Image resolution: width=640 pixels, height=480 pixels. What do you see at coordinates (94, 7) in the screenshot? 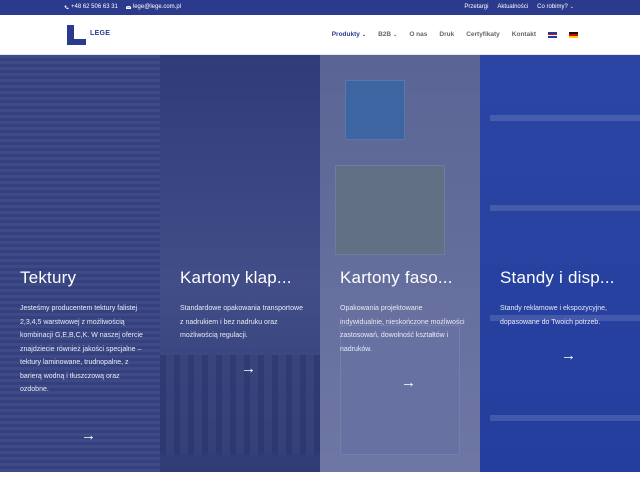
I see `phone-number: +48 62 506 63 31` at bounding box center [94, 7].